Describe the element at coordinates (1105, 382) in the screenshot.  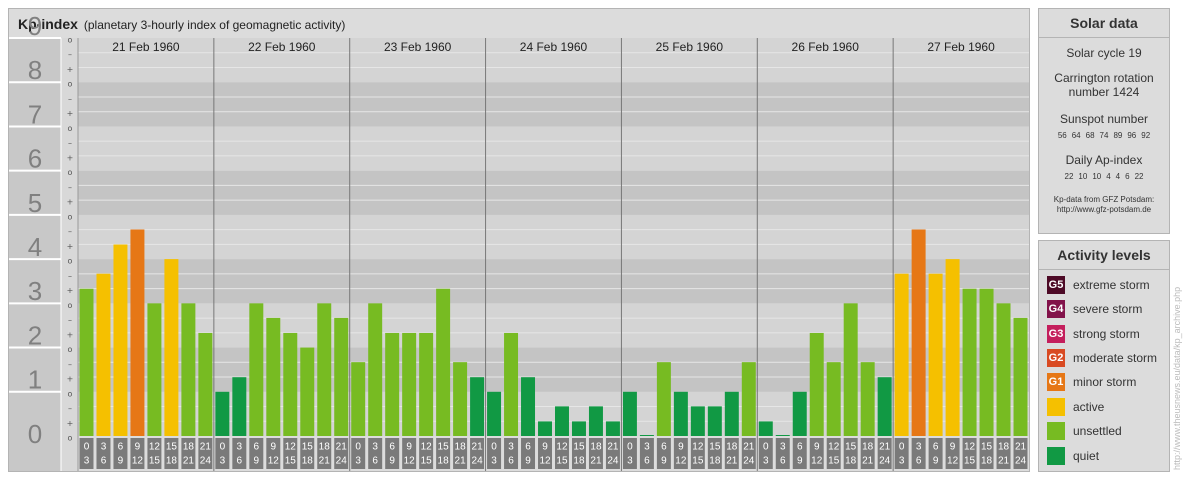
I see `level-label: minor storm` at that location.